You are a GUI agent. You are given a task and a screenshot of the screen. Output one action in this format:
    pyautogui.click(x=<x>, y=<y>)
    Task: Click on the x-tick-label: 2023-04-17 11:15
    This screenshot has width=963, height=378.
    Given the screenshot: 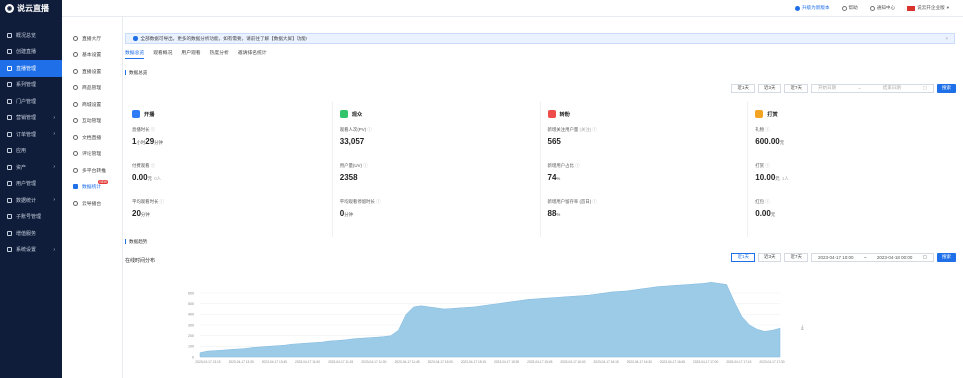 What is the action you would take?
    pyautogui.click(x=340, y=362)
    